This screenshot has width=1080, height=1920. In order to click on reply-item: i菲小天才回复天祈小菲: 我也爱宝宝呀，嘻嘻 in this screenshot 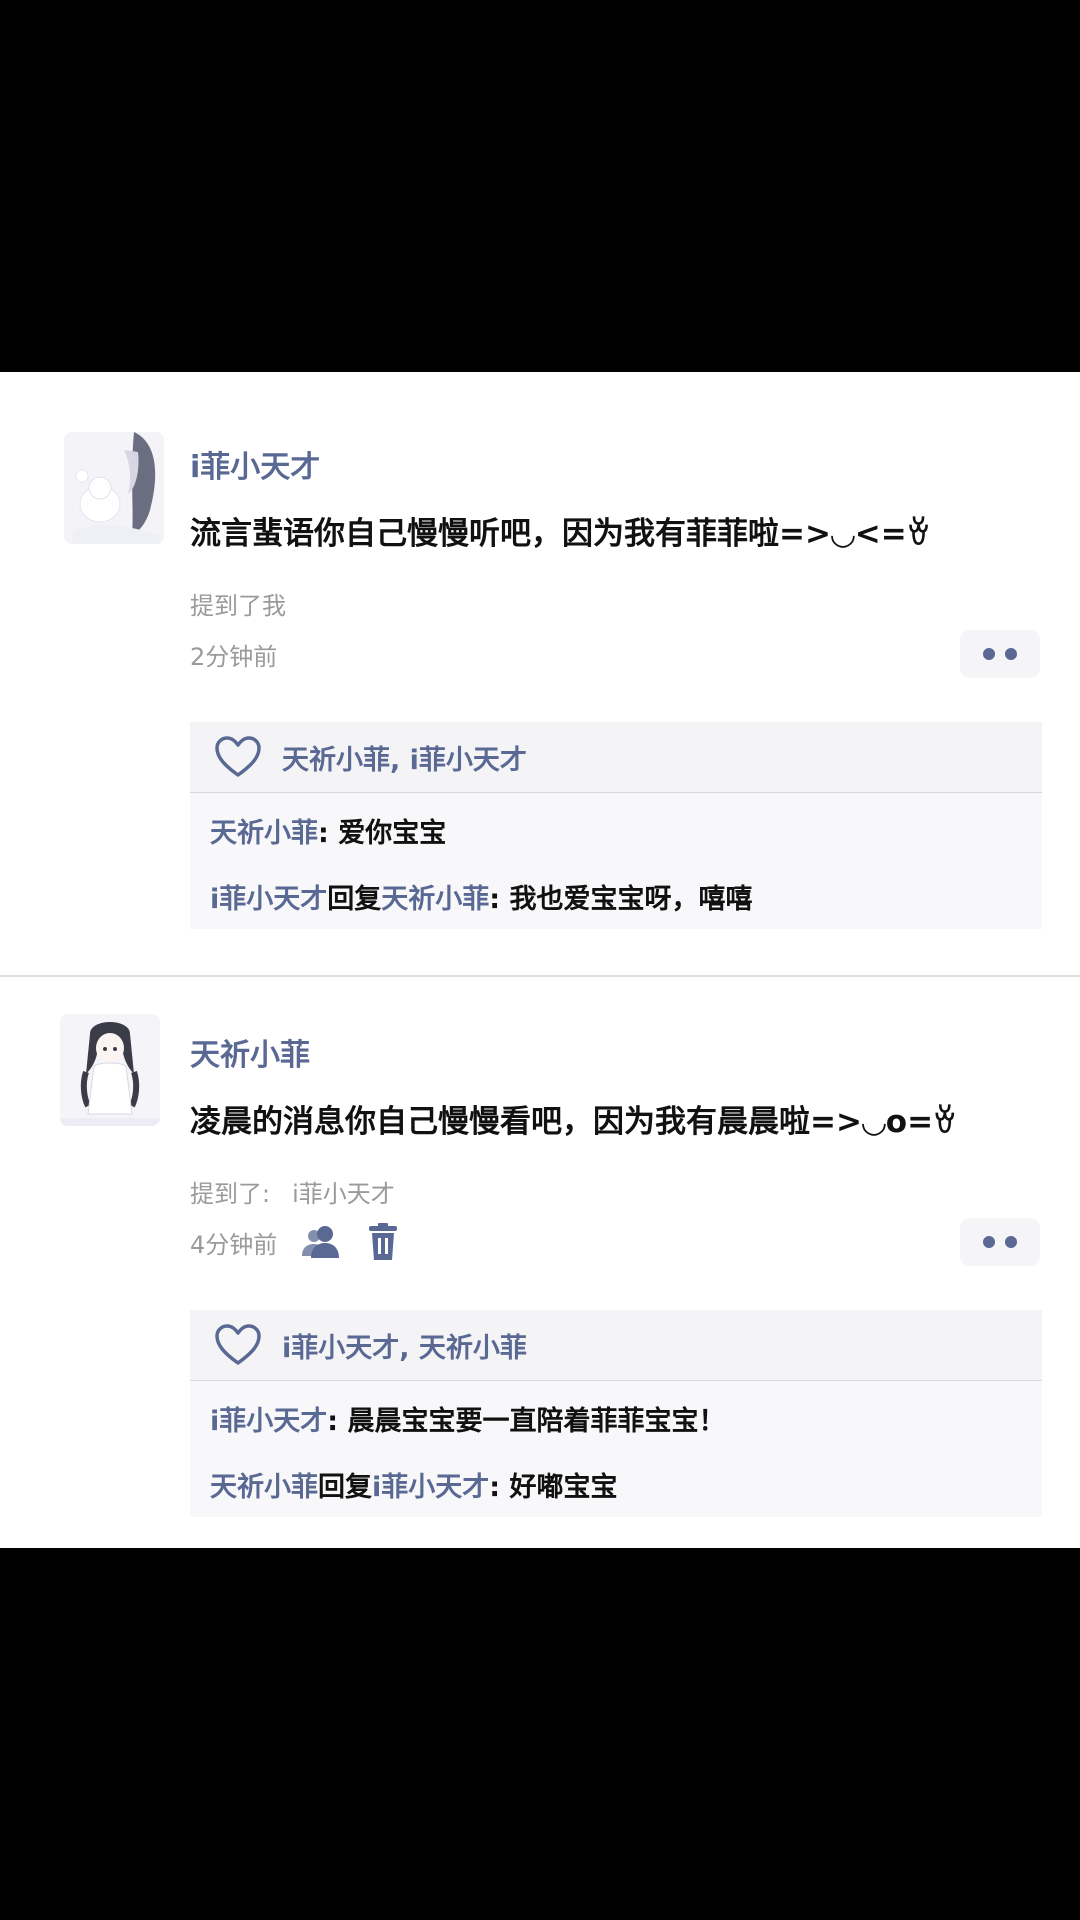, I will do `click(481, 896)`.